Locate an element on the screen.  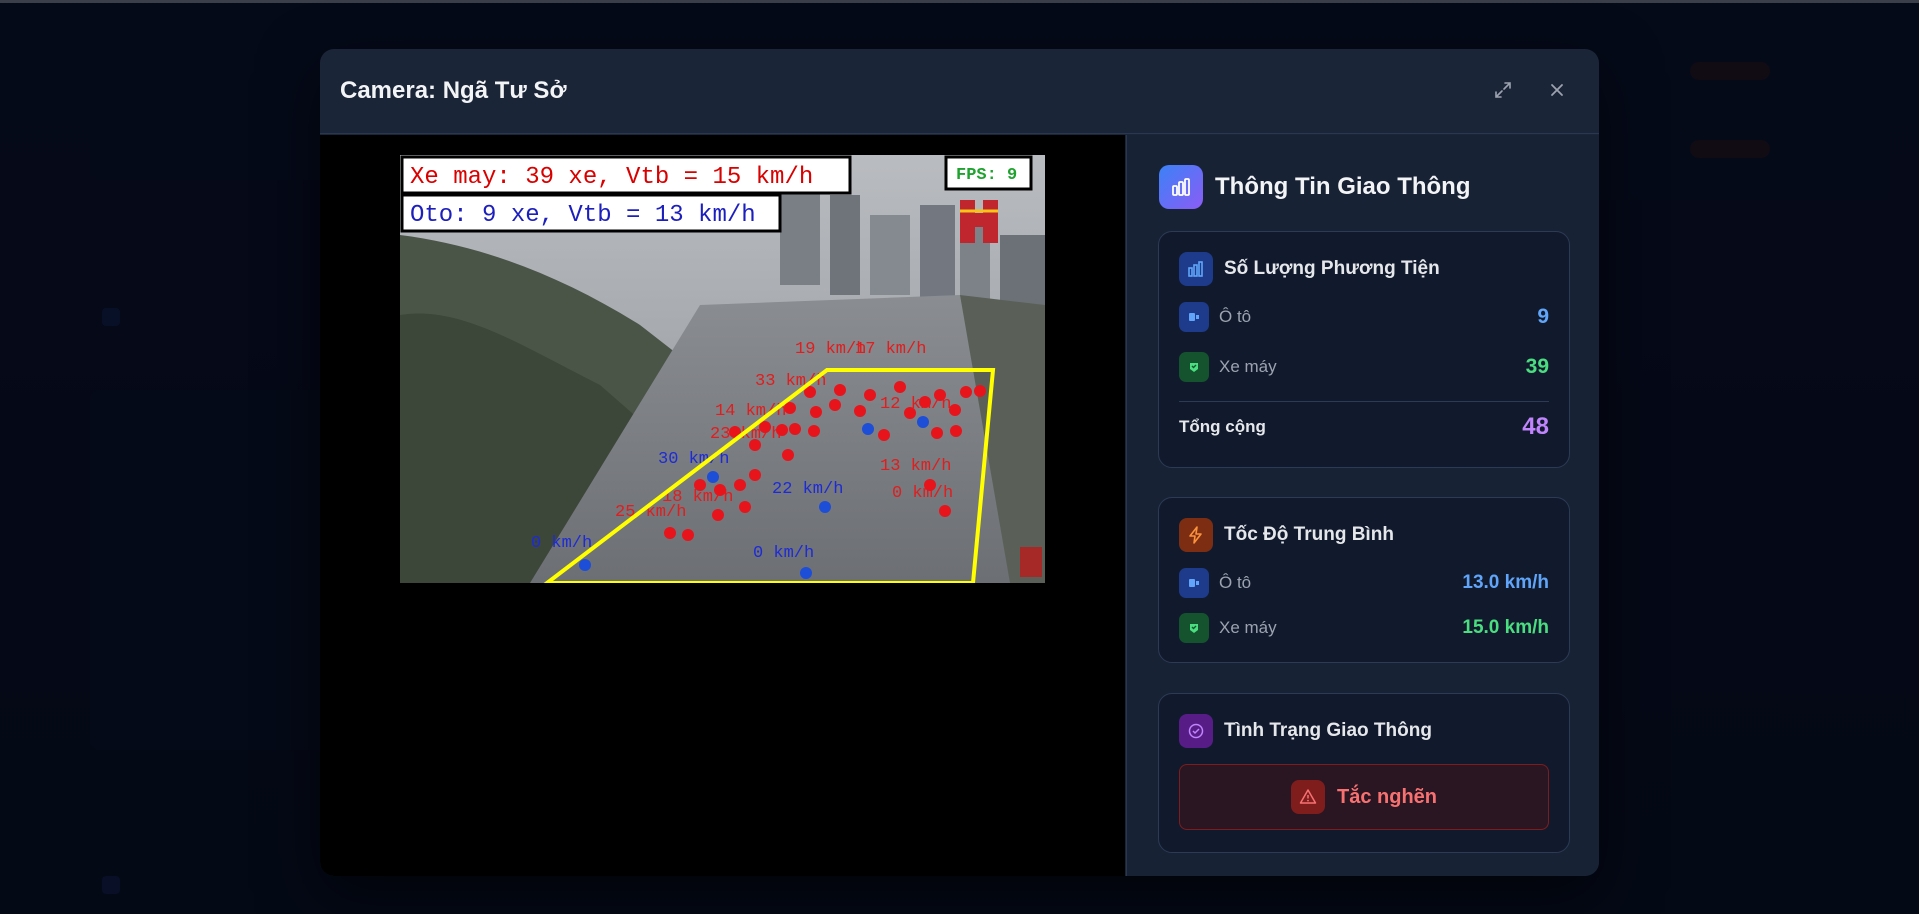
vehicle-count-header: Số Lượng Phương Tiện is located at coordinates (1309, 269).